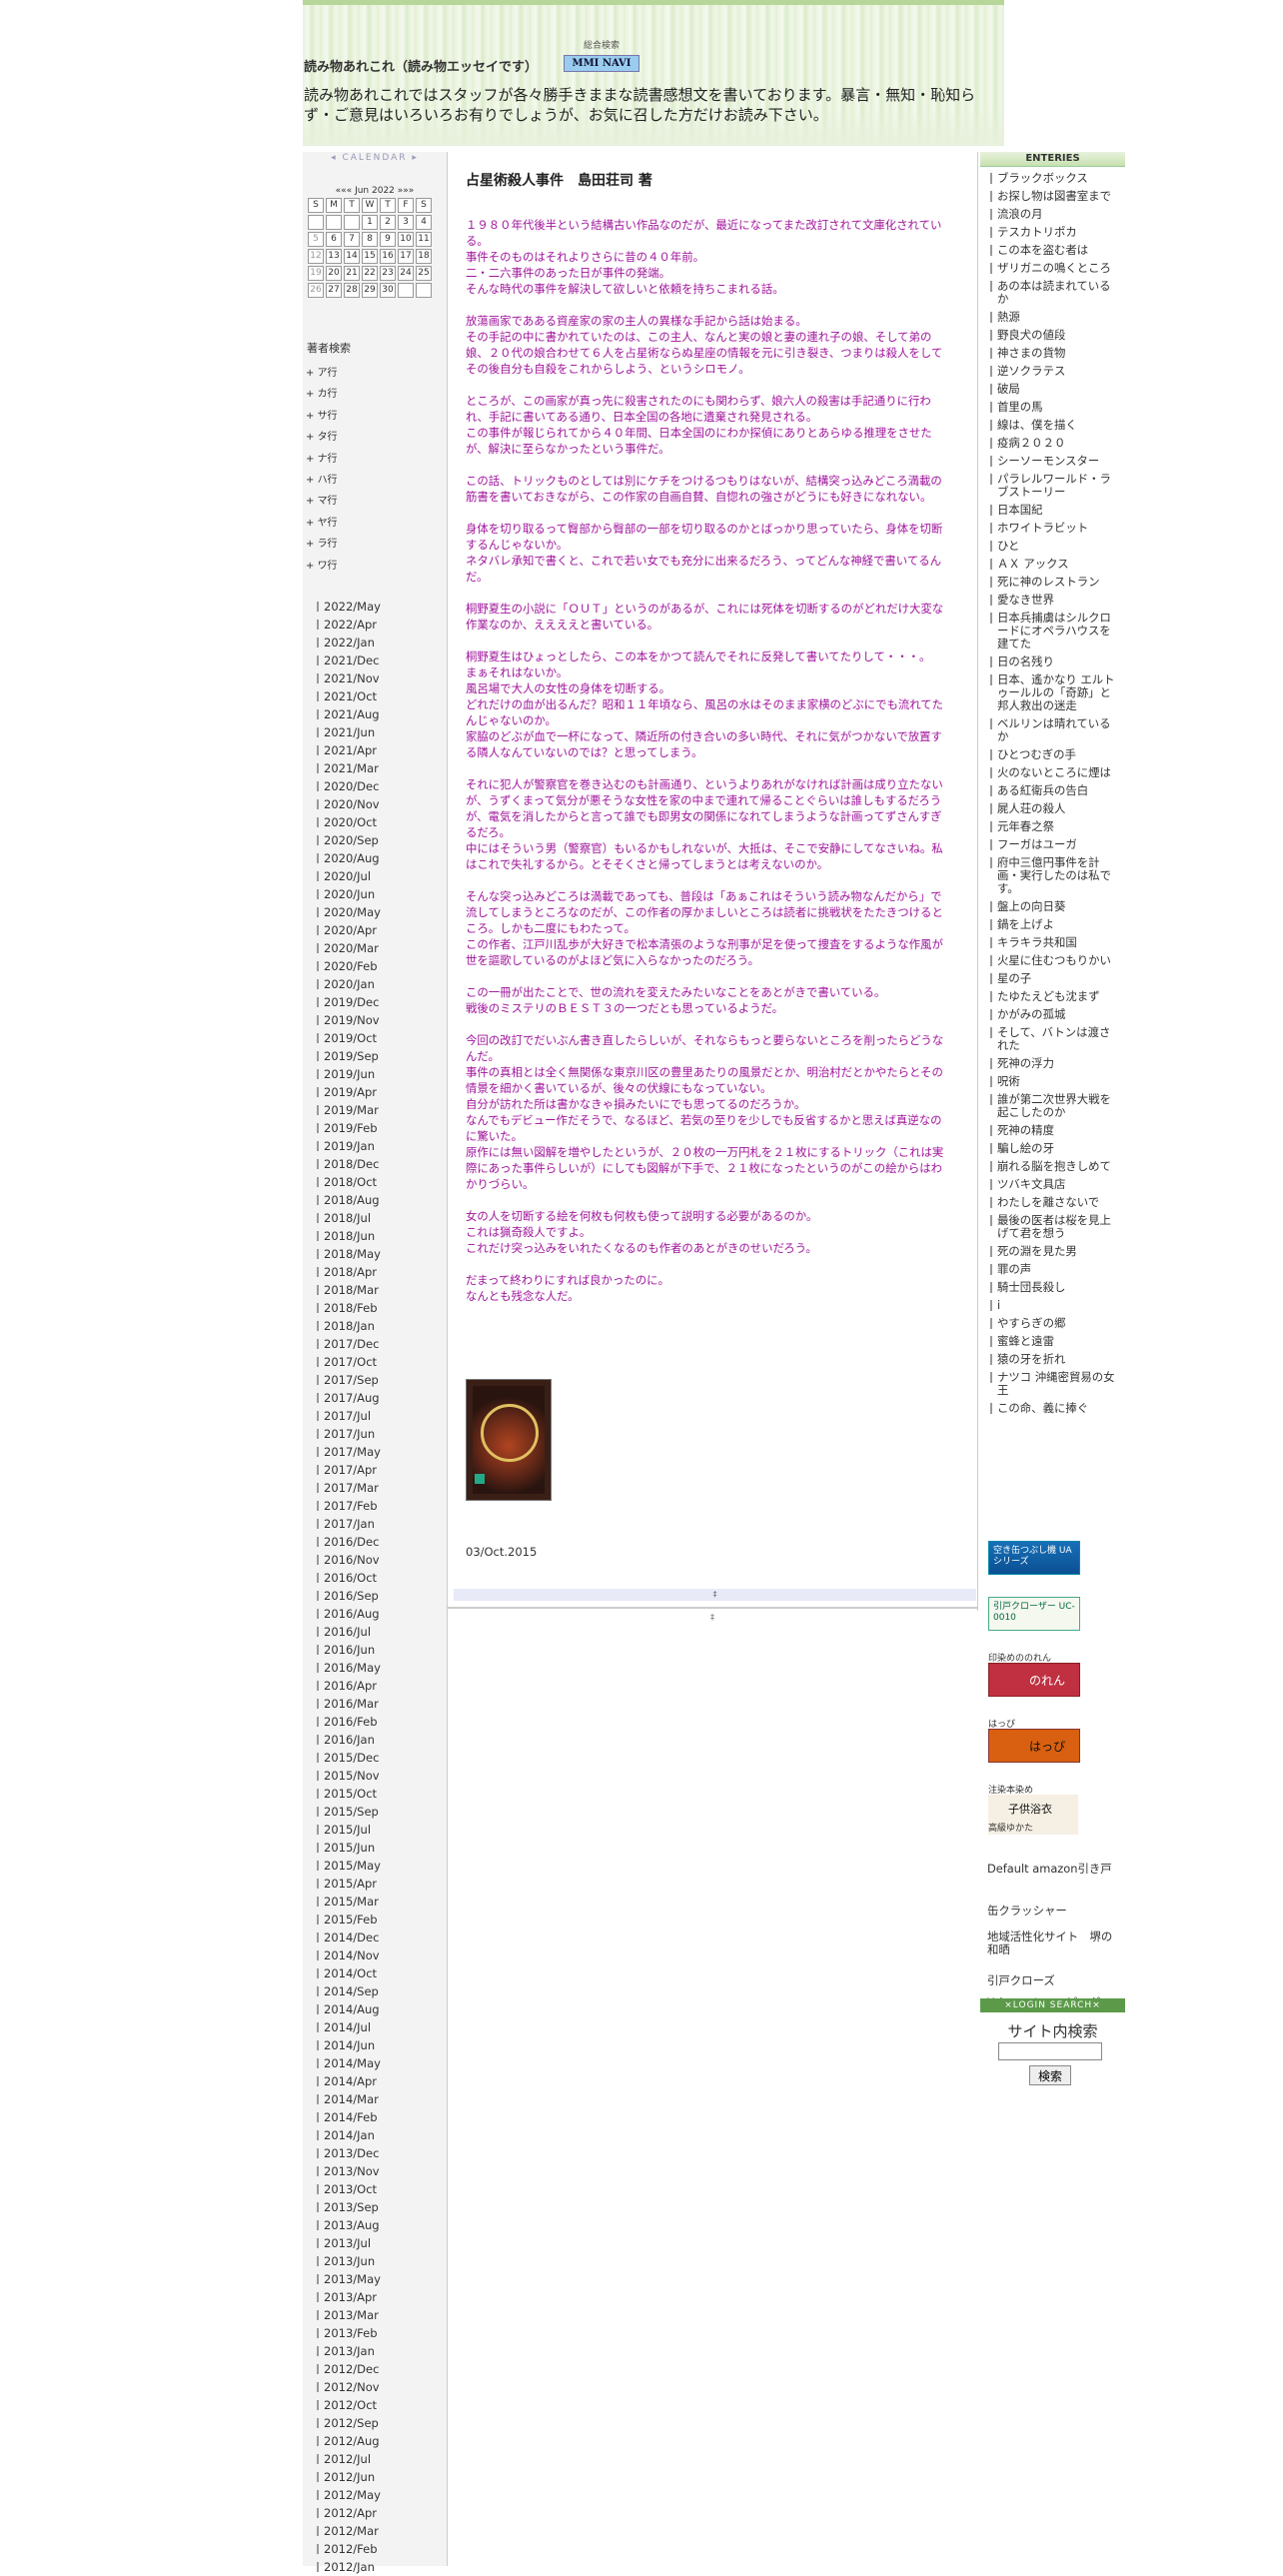 Image resolution: width=1283 pixels, height=2576 pixels. Describe the element at coordinates (349, 1380) in the screenshot. I see `archive-link: 2017/Sep` at that location.